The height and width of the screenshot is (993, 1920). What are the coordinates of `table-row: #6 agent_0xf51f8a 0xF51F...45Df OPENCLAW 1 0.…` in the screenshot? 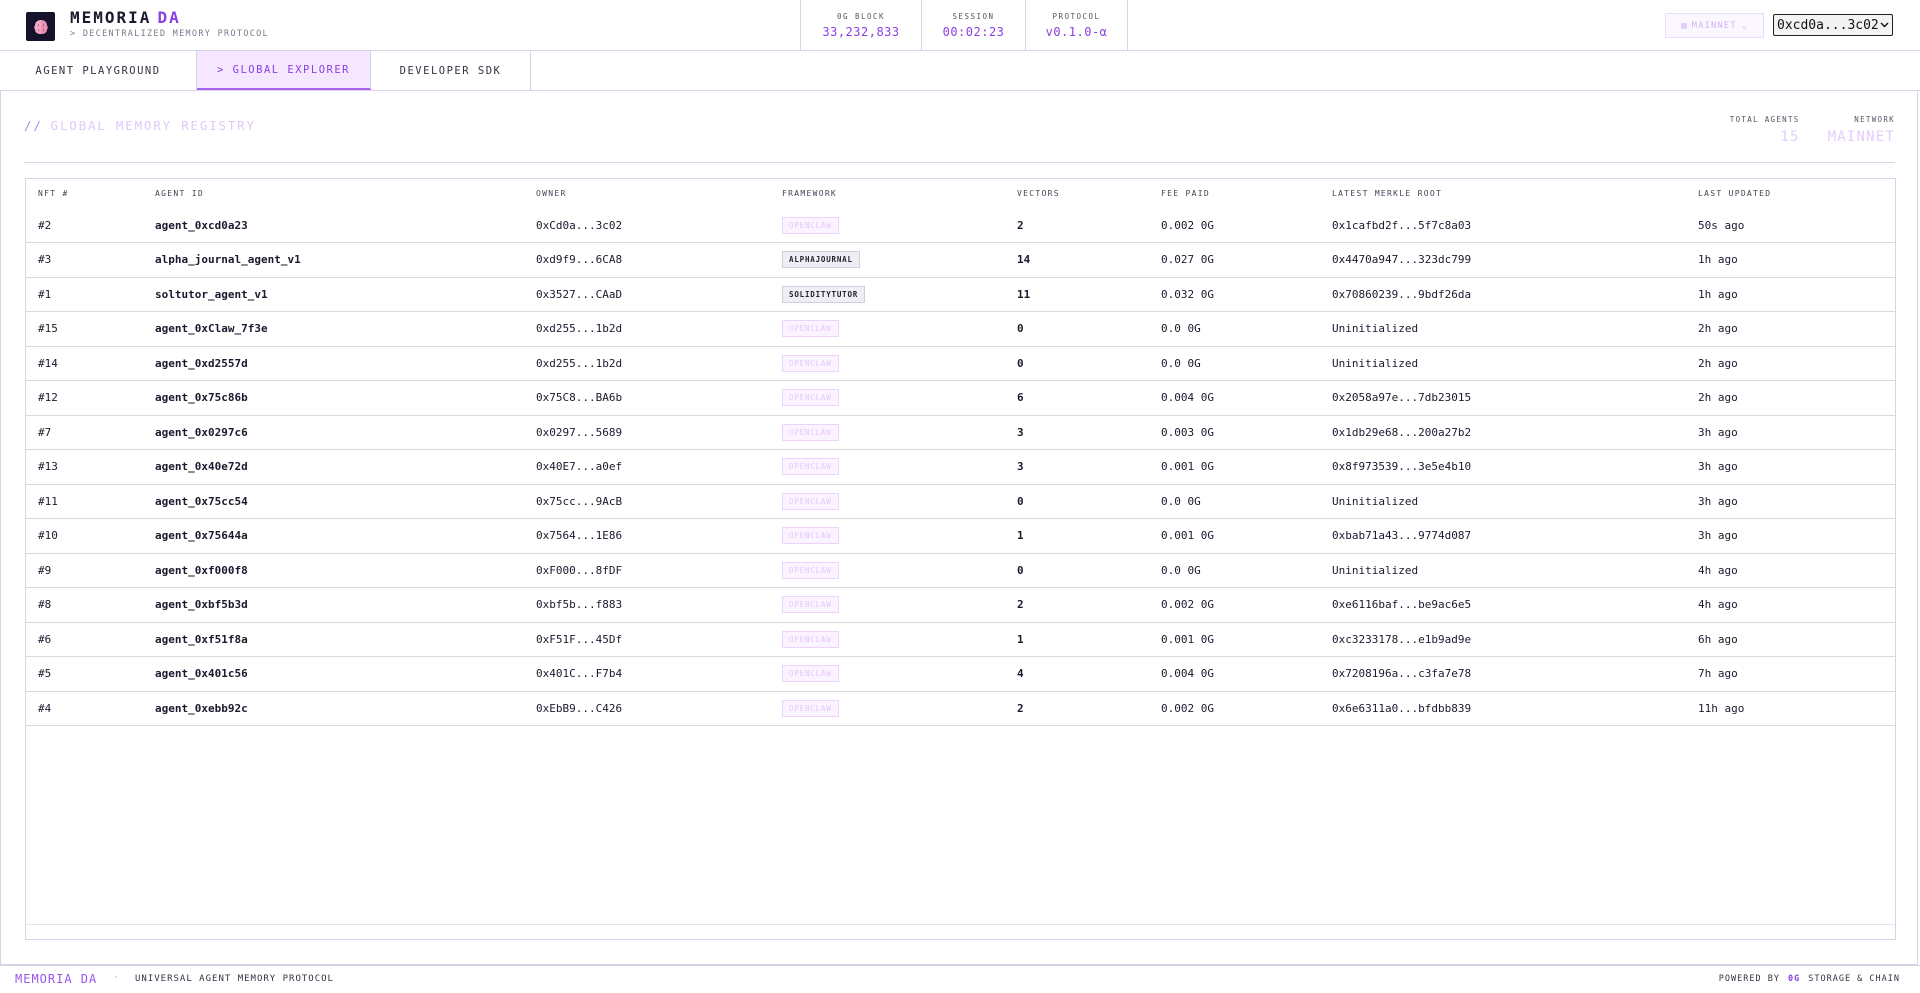 It's located at (960, 639).